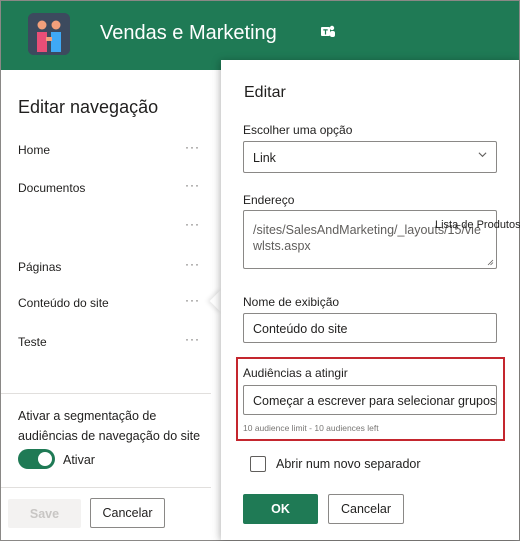 The width and height of the screenshot is (520, 541). I want to click on site-title: Vendas e Marketing, so click(188, 33).